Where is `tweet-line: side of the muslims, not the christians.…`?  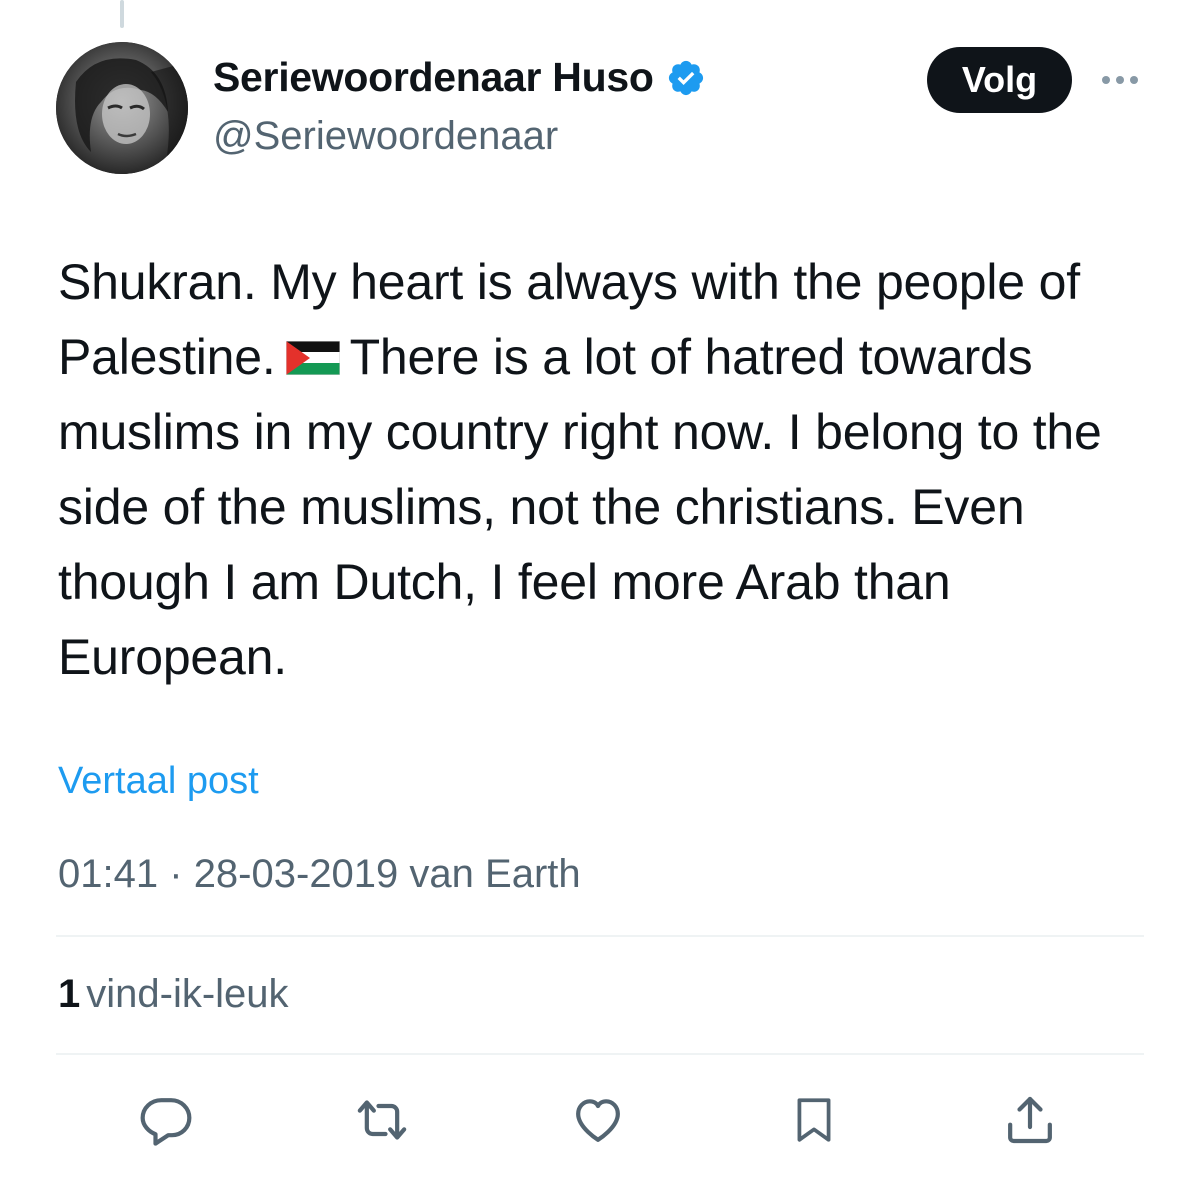 tweet-line: side of the muslims, not the christians.… is located at coordinates (541, 507).